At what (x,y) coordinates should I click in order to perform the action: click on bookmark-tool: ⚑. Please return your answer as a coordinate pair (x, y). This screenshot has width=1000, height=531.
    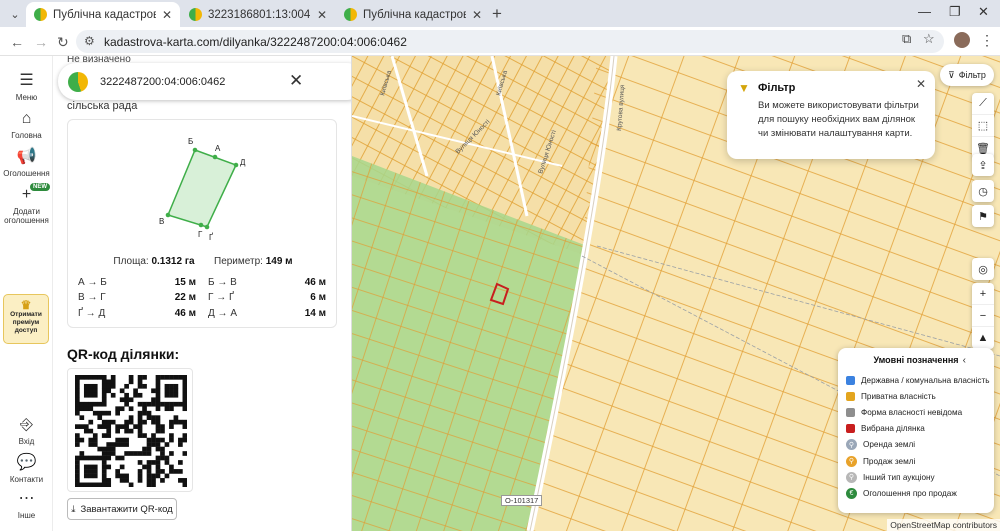
    Looking at the image, I should click on (983, 216).